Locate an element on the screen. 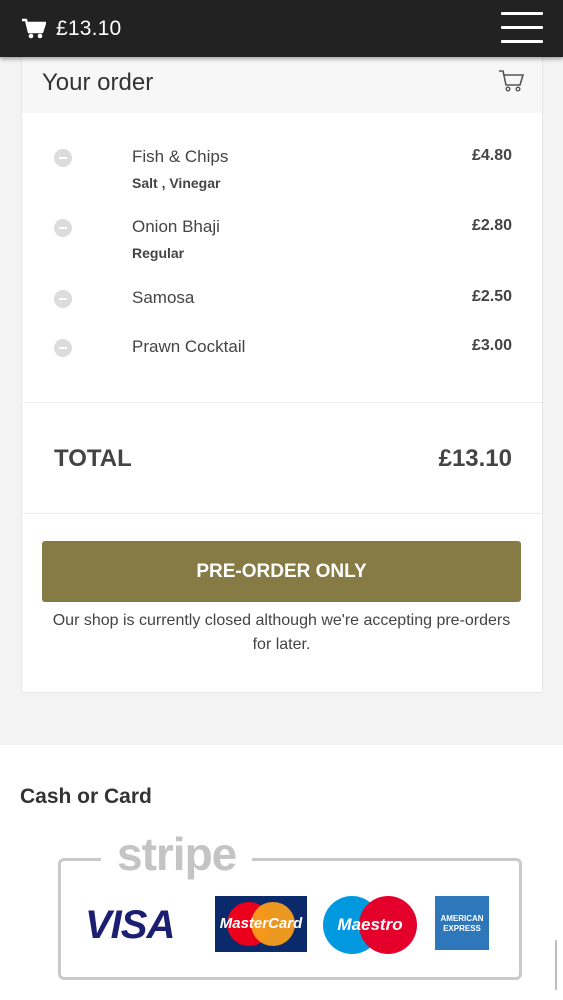 The image size is (563, 1000). item-price: £3.00 is located at coordinates (491, 345).